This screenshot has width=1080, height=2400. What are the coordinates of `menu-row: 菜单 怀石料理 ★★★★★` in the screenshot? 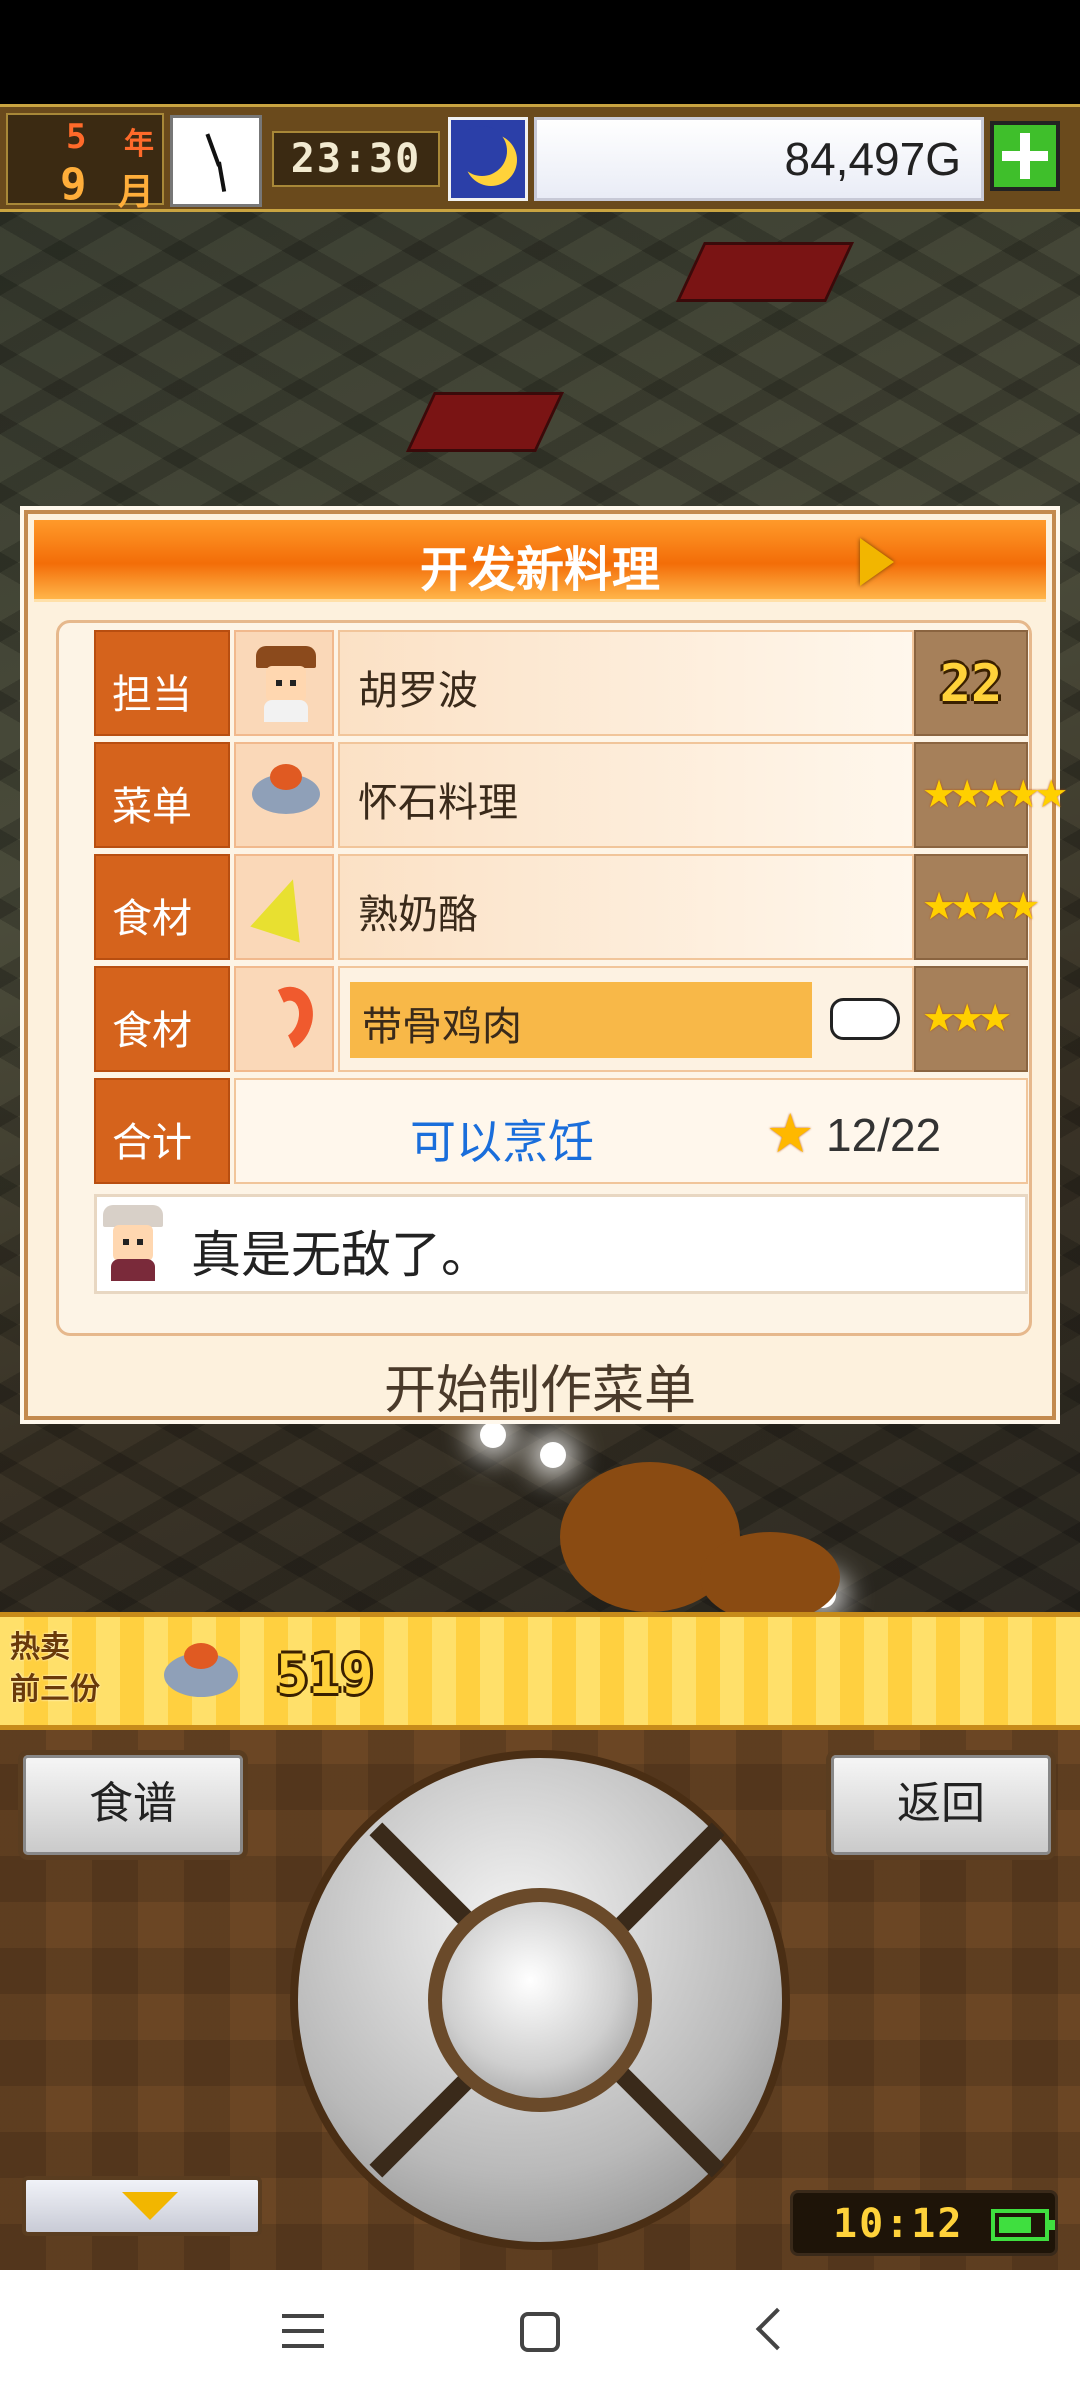 It's located at (581, 797).